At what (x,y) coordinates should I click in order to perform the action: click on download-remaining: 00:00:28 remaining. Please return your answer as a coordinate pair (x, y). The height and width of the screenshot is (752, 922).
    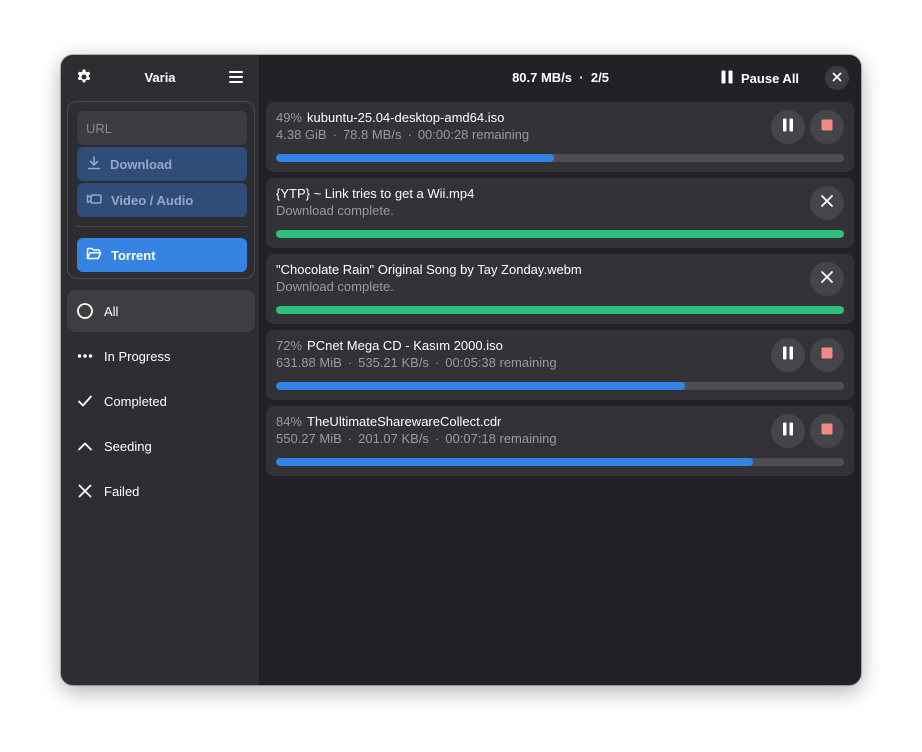
    Looking at the image, I should click on (473, 134).